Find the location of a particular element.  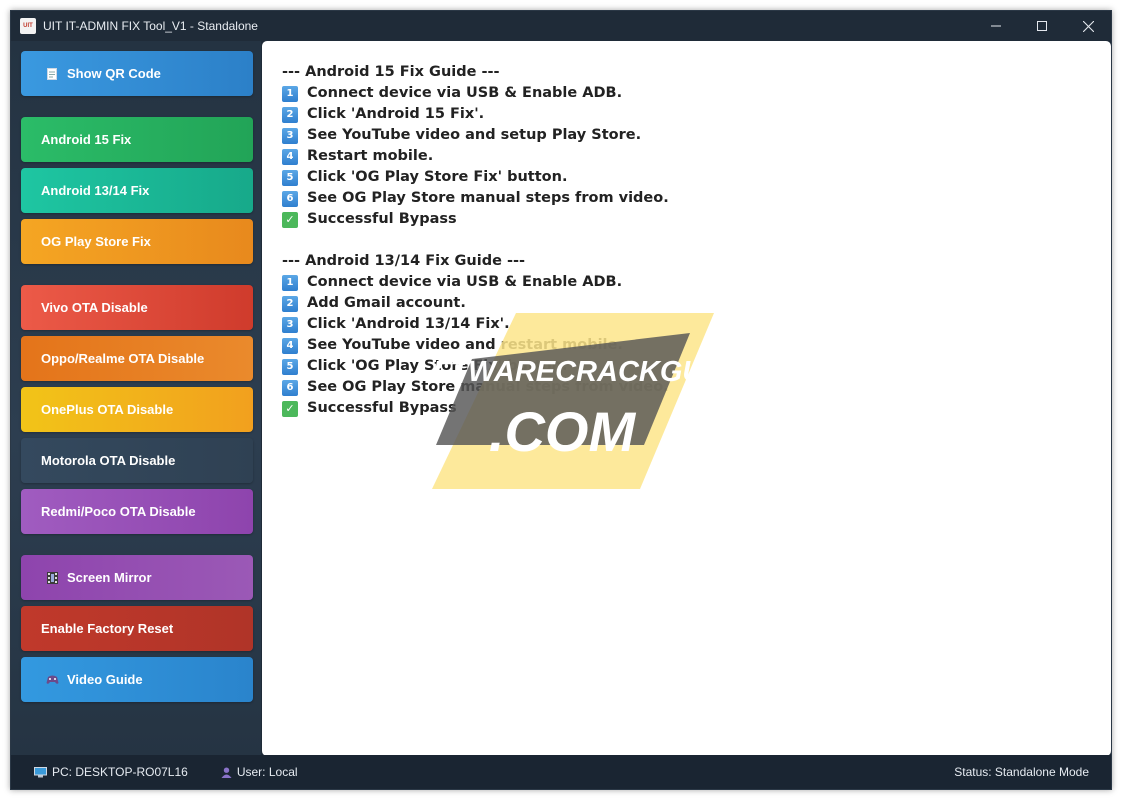

pc-status: PC: DESKTOP-RO07L16 is located at coordinates (111, 772).